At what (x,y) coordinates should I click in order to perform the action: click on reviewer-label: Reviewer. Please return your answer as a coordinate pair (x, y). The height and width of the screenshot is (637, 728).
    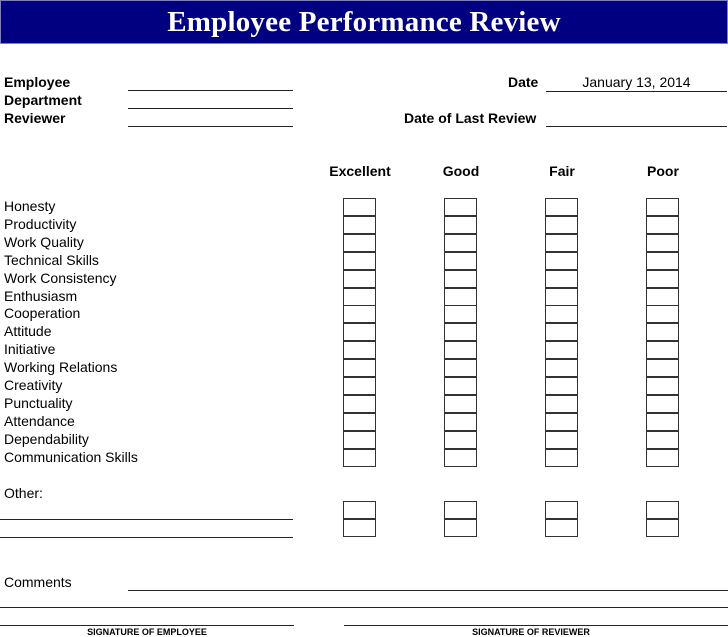
    Looking at the image, I should click on (35, 118).